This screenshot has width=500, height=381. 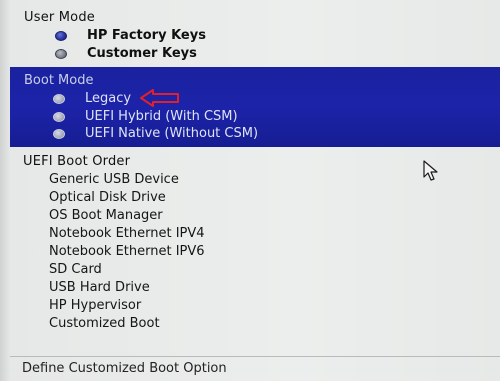 I want to click on uefi-boot-order-title: UEFI Boot Order, so click(x=77, y=161).